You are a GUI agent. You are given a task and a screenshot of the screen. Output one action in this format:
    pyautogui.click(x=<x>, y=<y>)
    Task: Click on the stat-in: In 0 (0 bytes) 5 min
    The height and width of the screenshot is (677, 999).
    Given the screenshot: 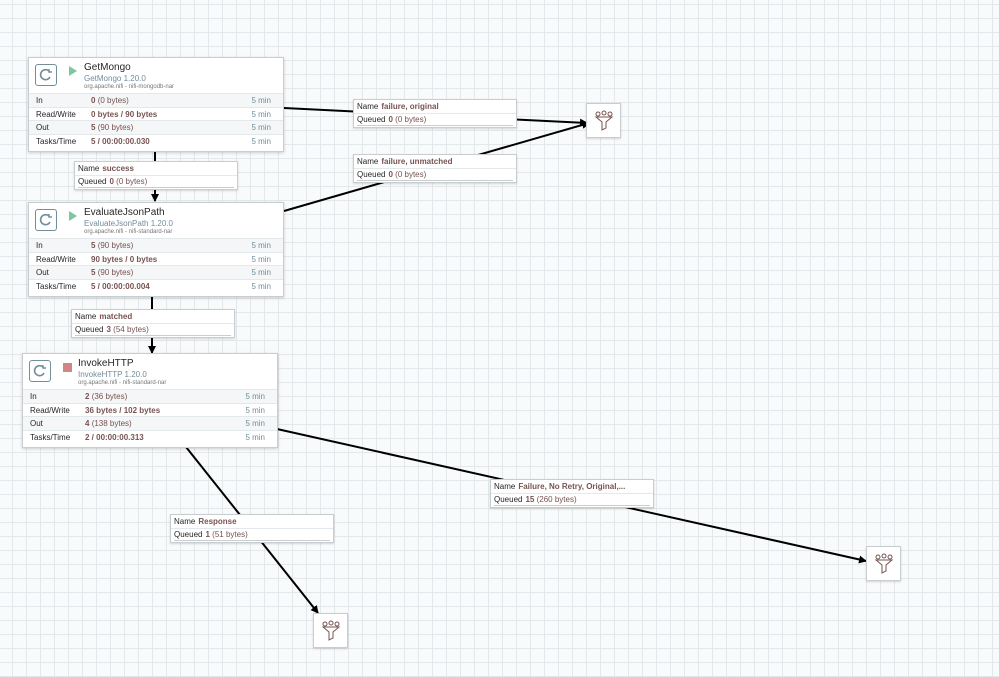 What is the action you would take?
    pyautogui.click(x=156, y=100)
    